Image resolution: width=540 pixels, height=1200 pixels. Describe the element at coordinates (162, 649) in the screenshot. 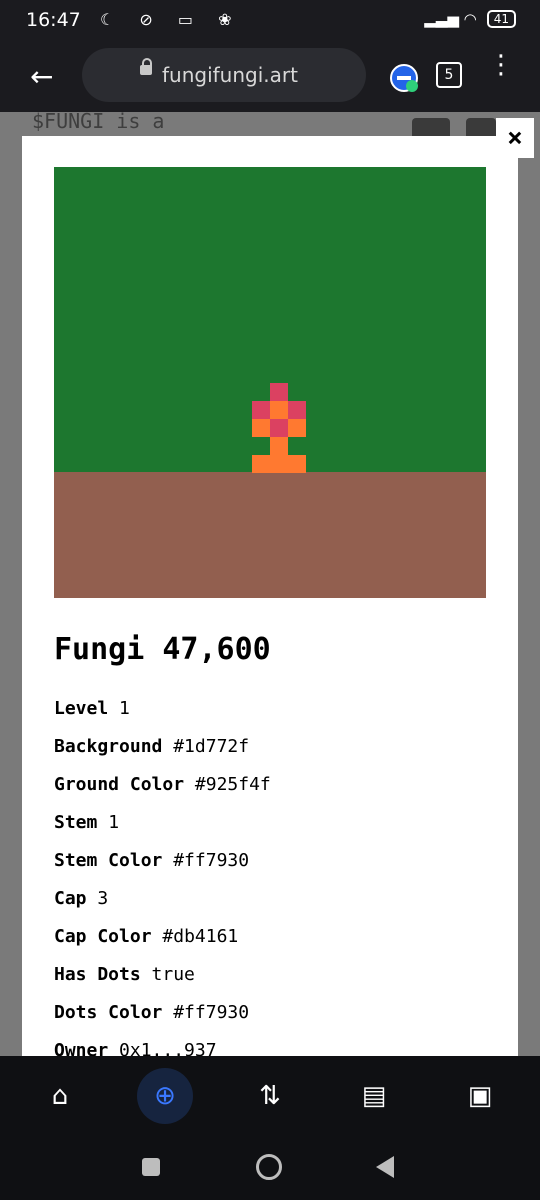

I see `page-title: Fungi 47,600` at that location.